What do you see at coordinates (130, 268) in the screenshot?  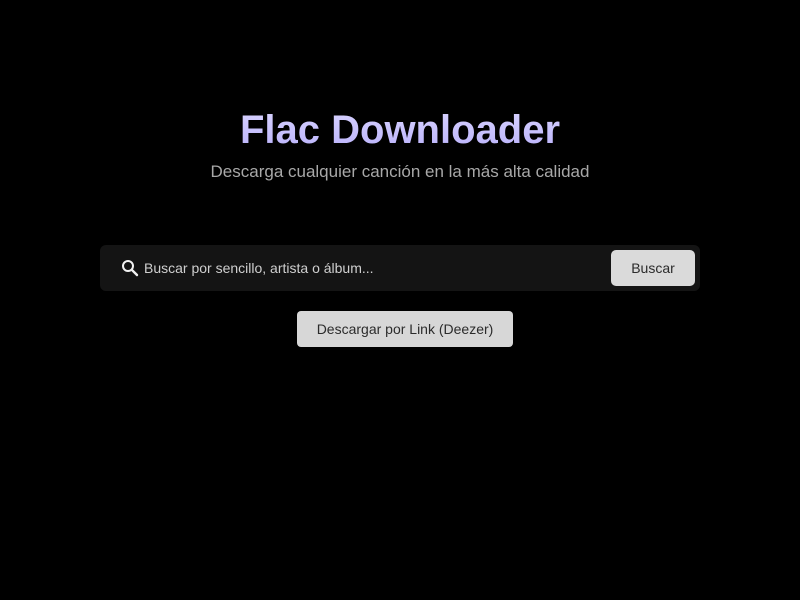 I see `search-icon` at bounding box center [130, 268].